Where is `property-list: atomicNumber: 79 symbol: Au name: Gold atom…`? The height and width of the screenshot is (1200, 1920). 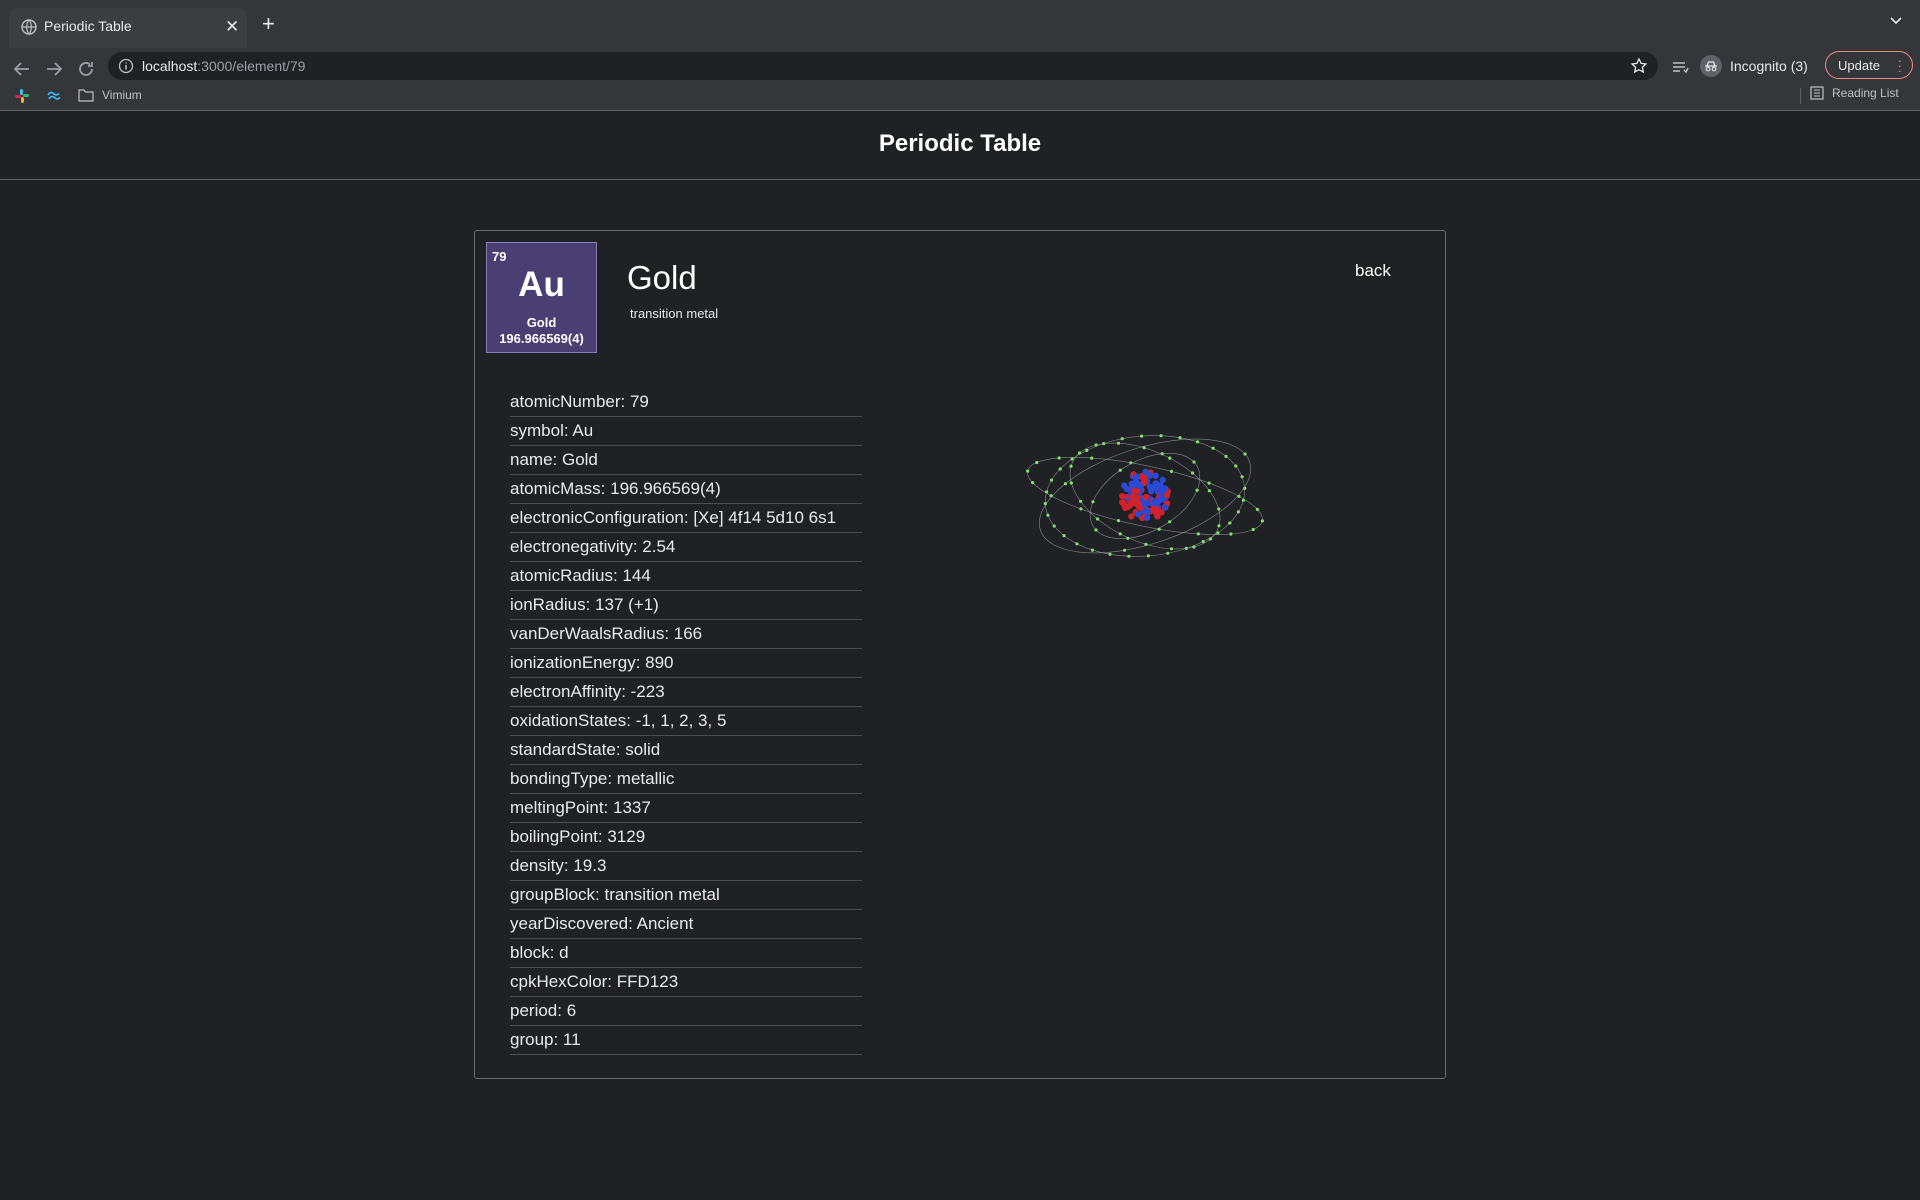 property-list: atomicNumber: 79 symbol: Au name: Gold atom… is located at coordinates (686, 721).